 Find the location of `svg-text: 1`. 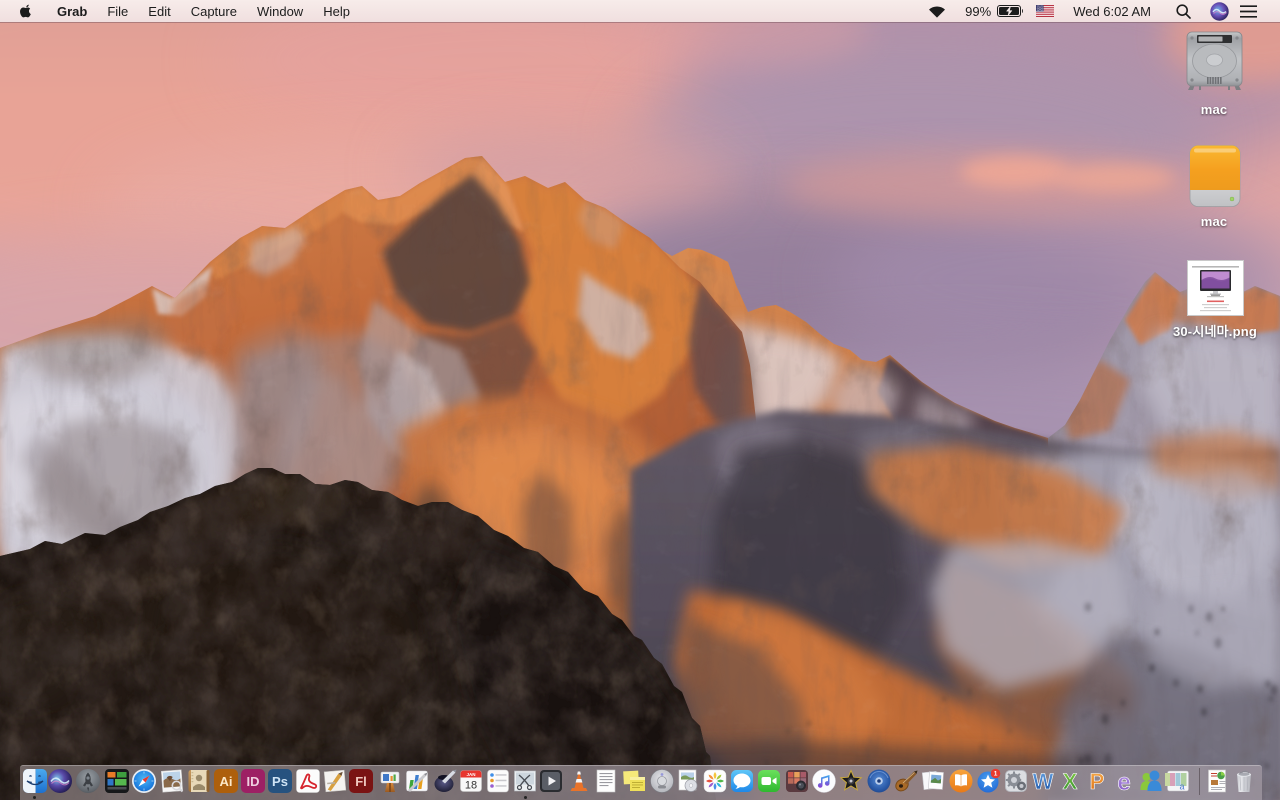

svg-text: 1 is located at coordinates (996, 774).